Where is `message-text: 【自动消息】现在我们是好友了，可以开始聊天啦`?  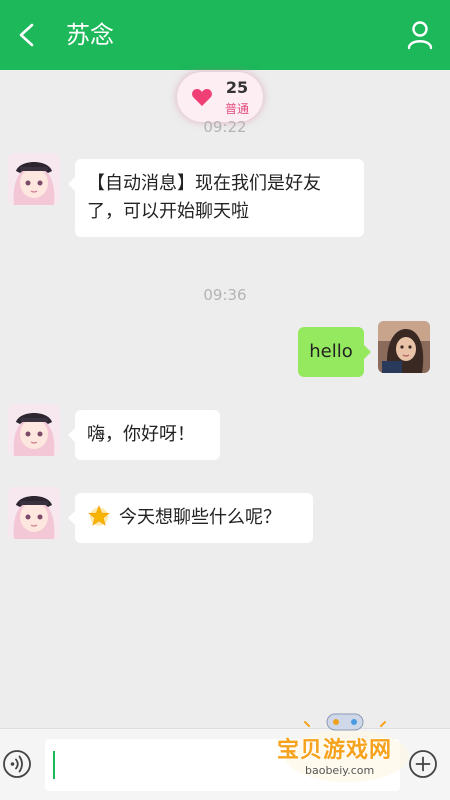
message-text: 【自动消息】现在我们是好友了，可以开始聊天啦 is located at coordinates (204, 197).